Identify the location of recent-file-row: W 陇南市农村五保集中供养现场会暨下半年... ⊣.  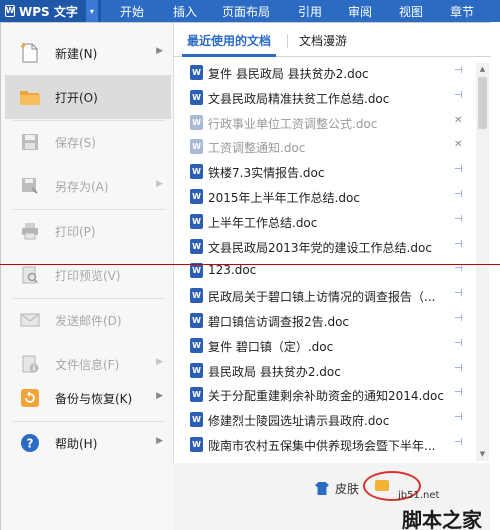
(324, 444).